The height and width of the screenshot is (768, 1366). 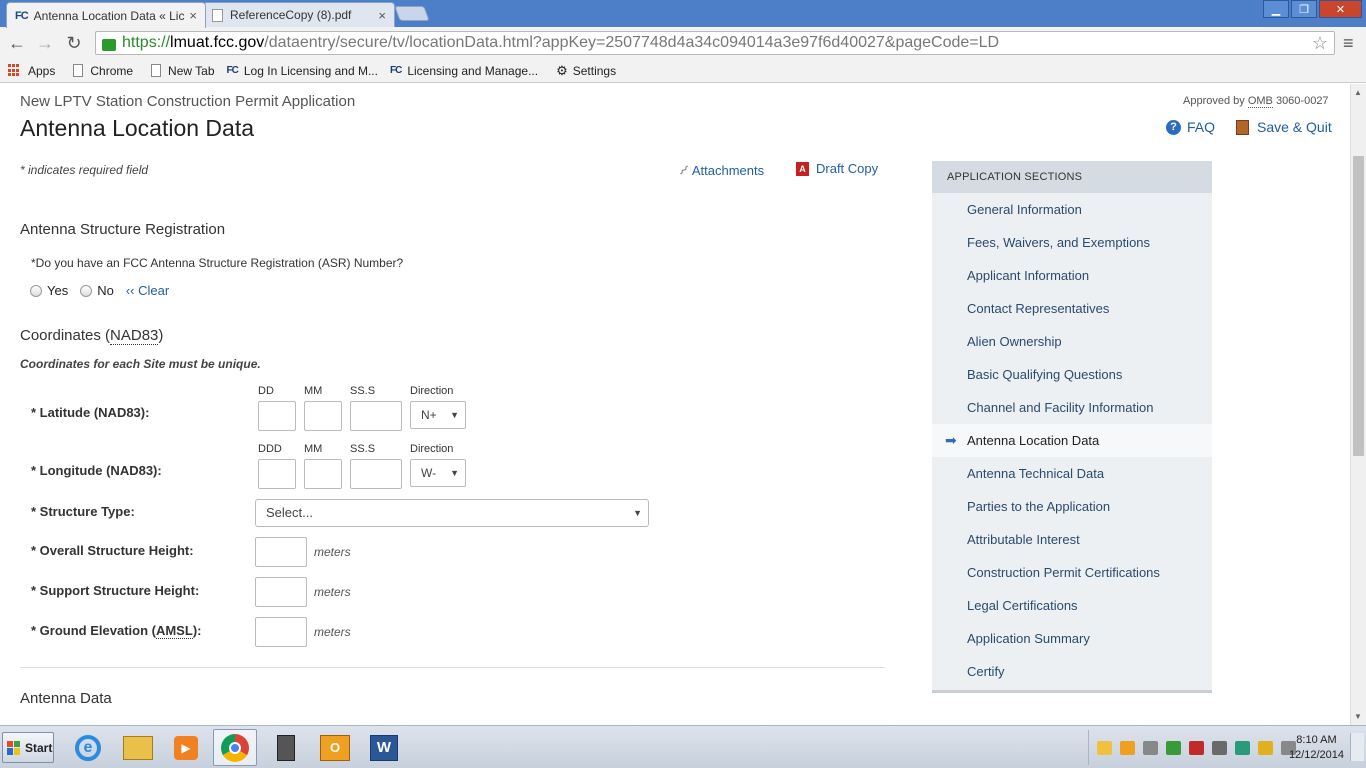 I want to click on tab-reference-copy-pdf: ReferenceCopy (8).pdf ×, so click(x=299, y=14).